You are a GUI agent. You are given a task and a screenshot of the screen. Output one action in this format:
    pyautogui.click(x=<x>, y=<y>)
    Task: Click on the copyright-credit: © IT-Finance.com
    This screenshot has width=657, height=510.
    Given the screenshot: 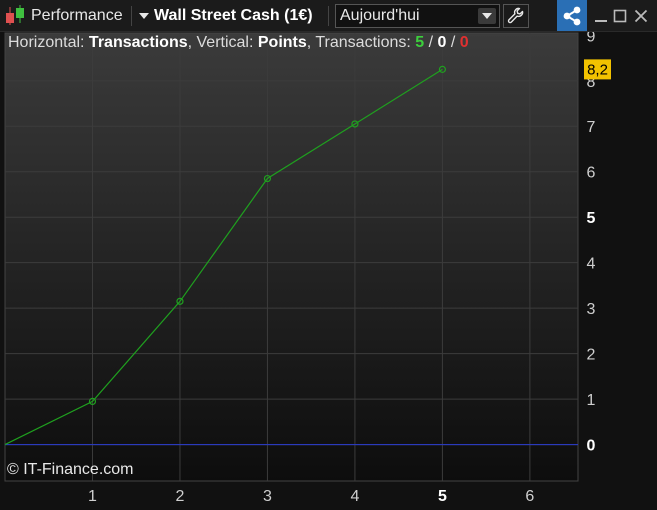 What is the action you would take?
    pyautogui.click(x=70, y=469)
    